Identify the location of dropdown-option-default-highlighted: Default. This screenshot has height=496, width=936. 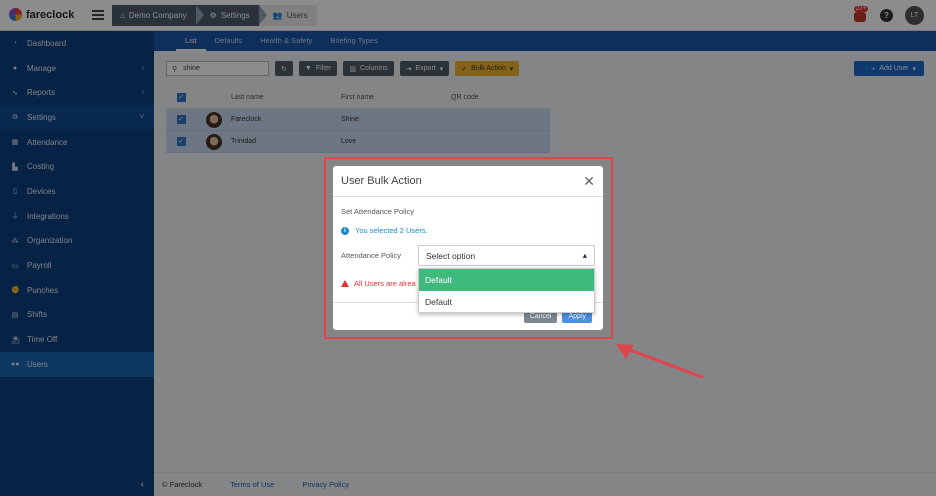
(506, 280).